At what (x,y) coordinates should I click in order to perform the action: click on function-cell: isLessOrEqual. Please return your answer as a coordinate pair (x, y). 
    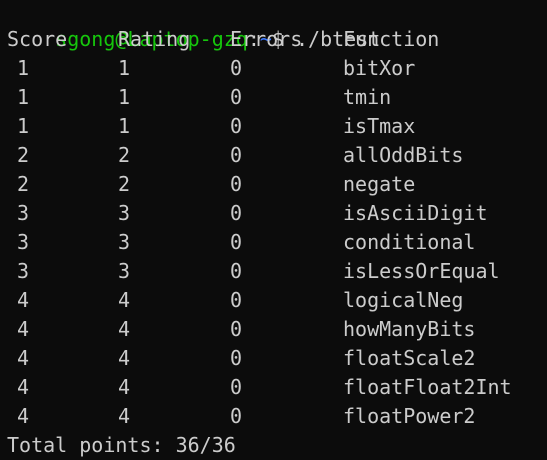
    Looking at the image, I should click on (421, 271).